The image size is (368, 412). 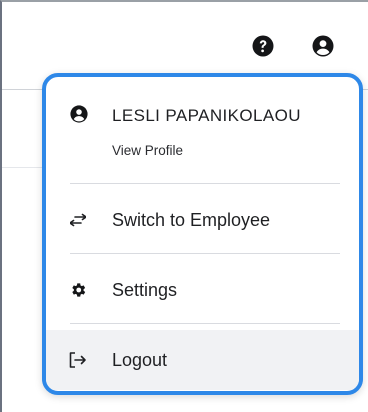 I want to click on settings-item: Settings, so click(x=202, y=290).